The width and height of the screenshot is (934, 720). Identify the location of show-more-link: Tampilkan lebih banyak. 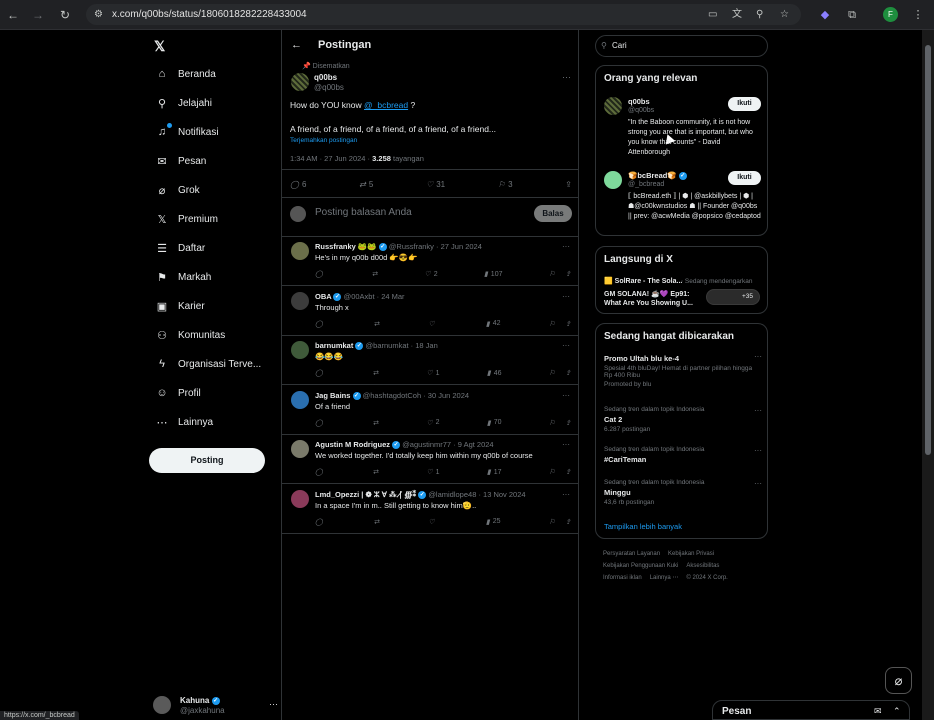
(643, 526).